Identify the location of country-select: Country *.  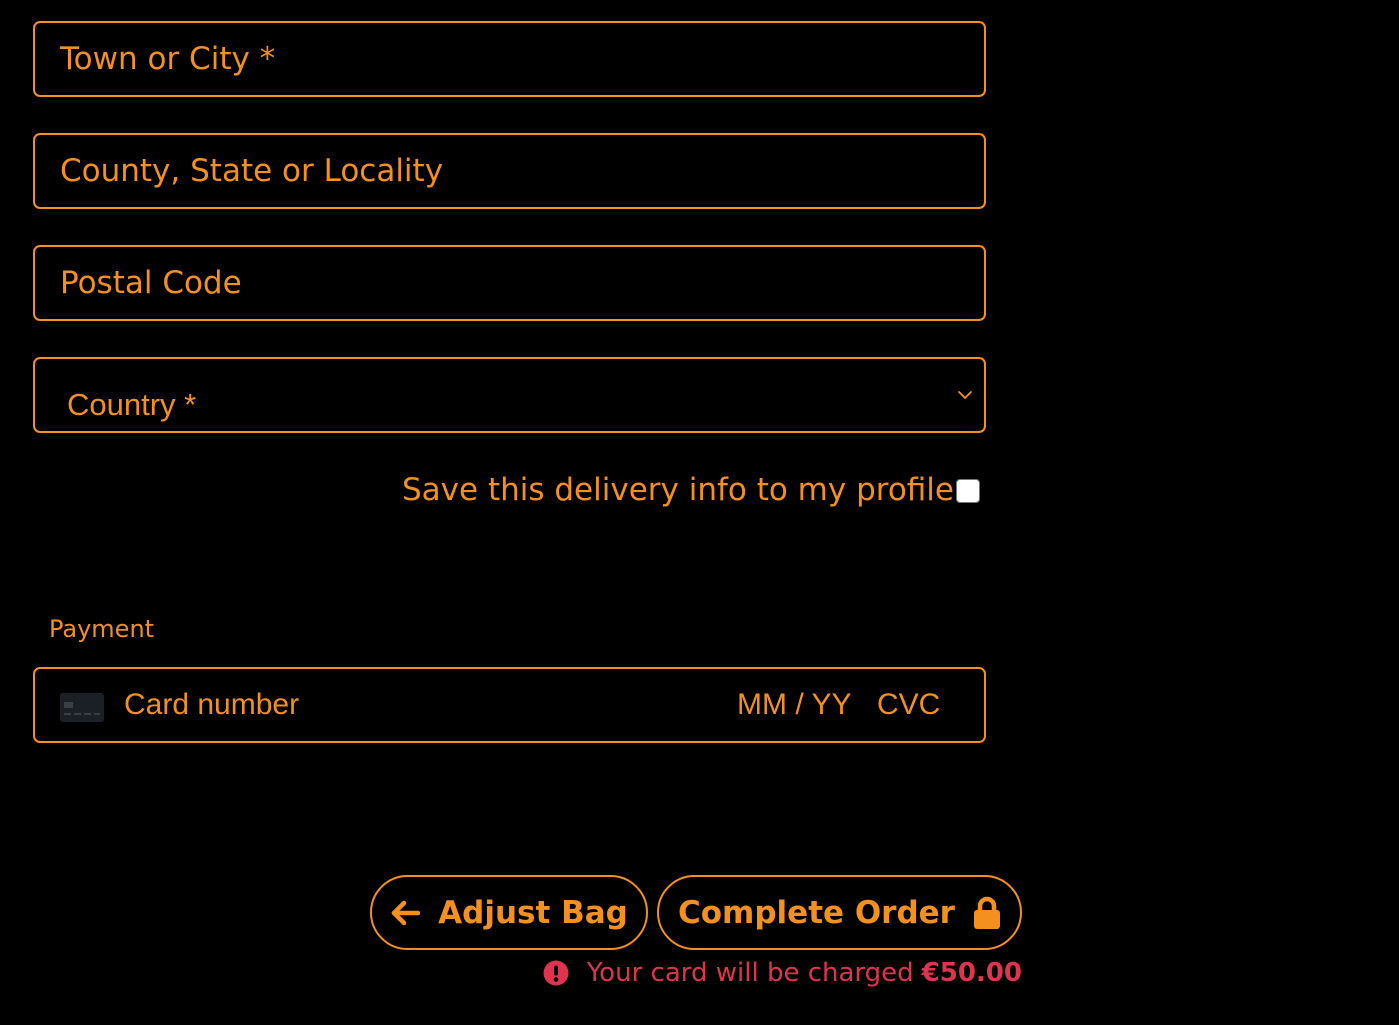
(509, 395).